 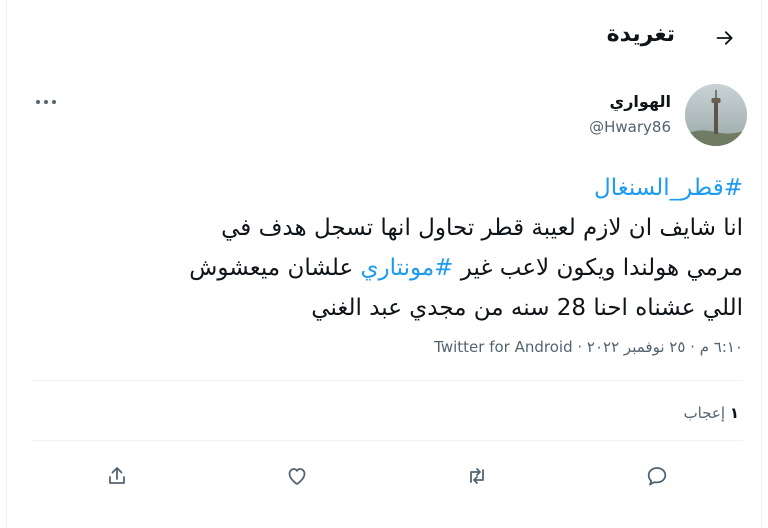 What do you see at coordinates (630, 127) in the screenshot?
I see `author-handle: @Hwary86` at bounding box center [630, 127].